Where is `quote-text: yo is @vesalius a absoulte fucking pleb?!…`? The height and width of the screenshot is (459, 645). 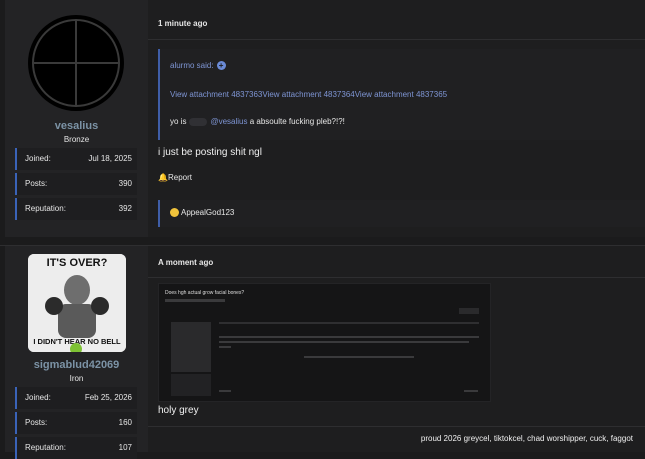 quote-text: yo is @vesalius a absoulte fucking pleb?!… is located at coordinates (257, 121).